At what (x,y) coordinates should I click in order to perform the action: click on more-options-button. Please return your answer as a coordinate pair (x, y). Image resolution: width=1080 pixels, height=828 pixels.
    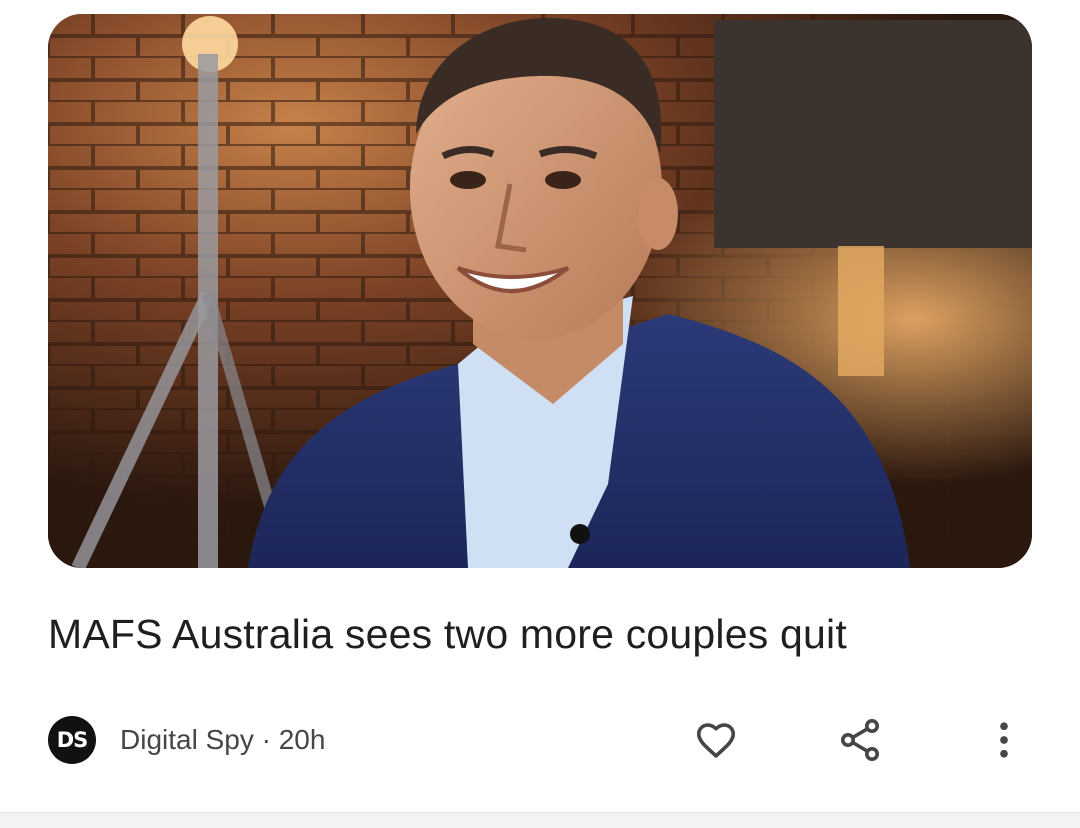
    Looking at the image, I should click on (1004, 740).